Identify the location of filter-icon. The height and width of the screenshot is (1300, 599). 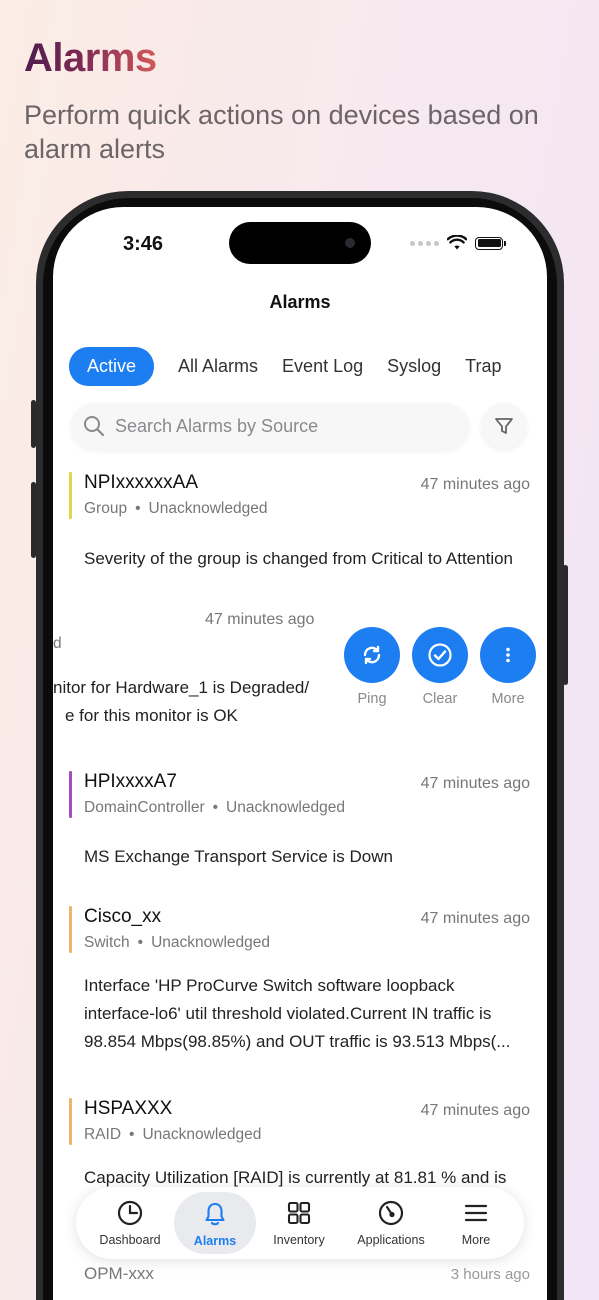
(504, 426).